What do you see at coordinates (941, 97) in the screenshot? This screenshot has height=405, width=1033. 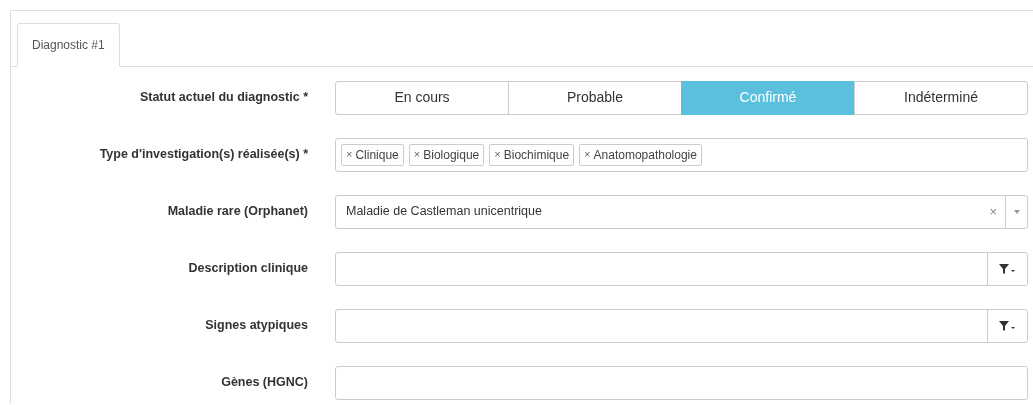 I see `status-option: Indéterminé` at bounding box center [941, 97].